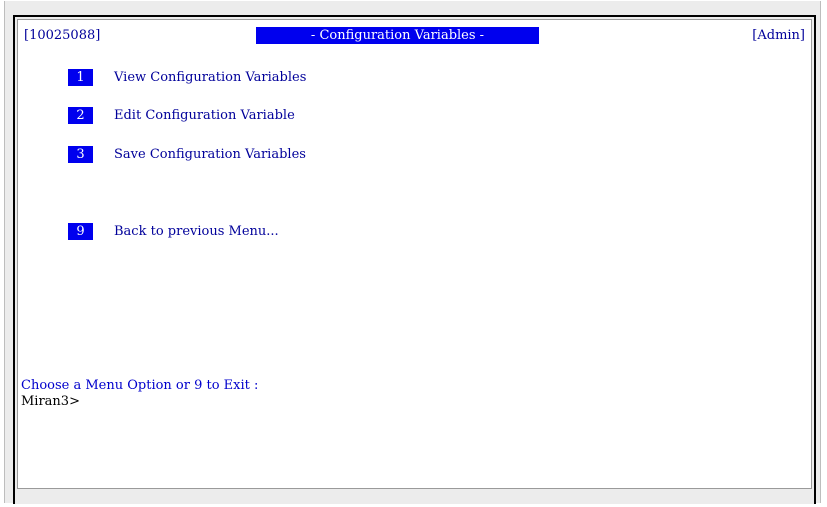 This screenshot has height=507, width=827. Describe the element at coordinates (210, 154) in the screenshot. I see `menu-item-label: Save Configuration Variables` at that location.